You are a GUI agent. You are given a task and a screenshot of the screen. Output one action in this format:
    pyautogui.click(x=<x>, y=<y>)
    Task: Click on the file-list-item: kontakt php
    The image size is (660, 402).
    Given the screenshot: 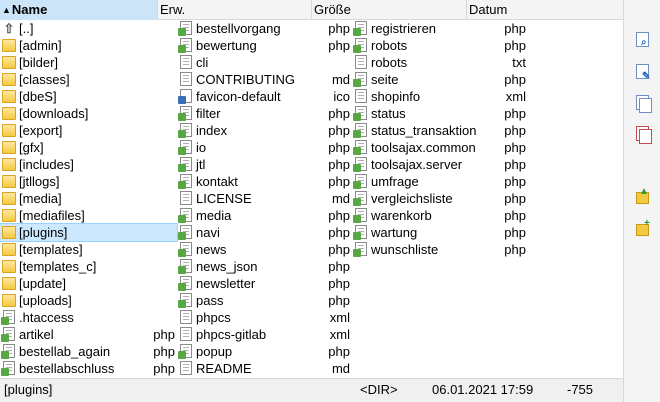 What is the action you would take?
    pyautogui.click(x=264, y=181)
    